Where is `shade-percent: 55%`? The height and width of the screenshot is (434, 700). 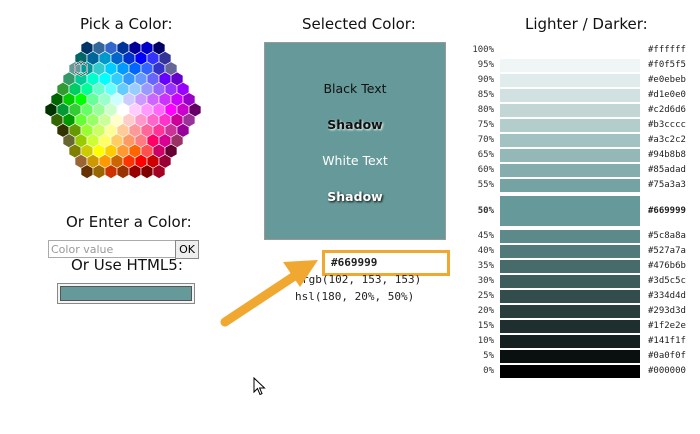 shade-percent: 55% is located at coordinates (485, 185).